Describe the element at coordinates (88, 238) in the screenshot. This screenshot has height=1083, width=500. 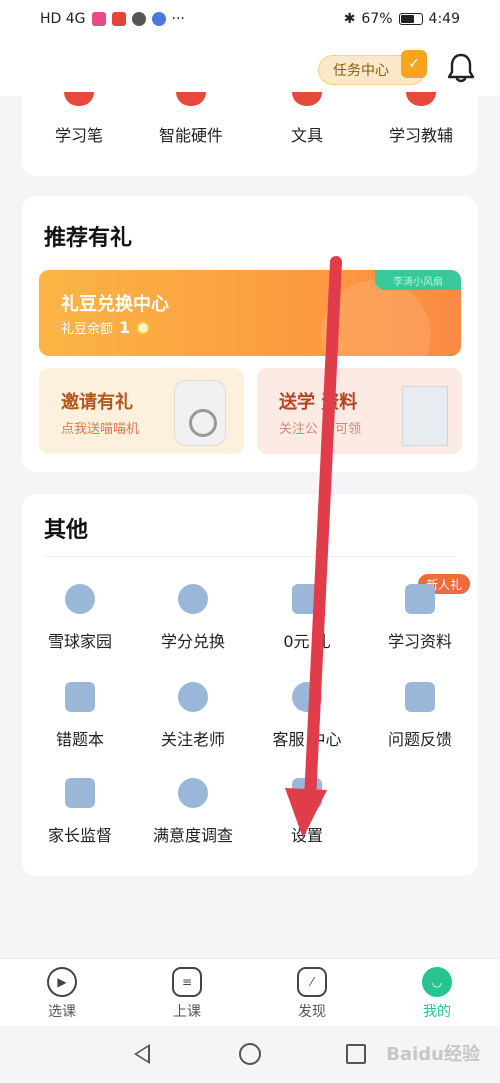
I see `recommend-title: 推荐有礼` at that location.